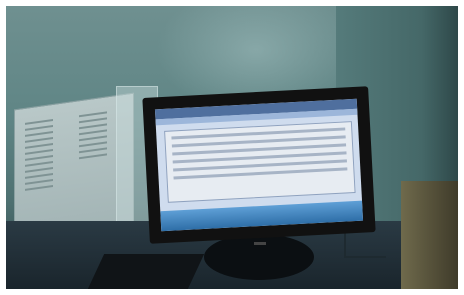  Describe the element at coordinates (260, 162) in the screenshot. I see `screen-form-panel` at that location.